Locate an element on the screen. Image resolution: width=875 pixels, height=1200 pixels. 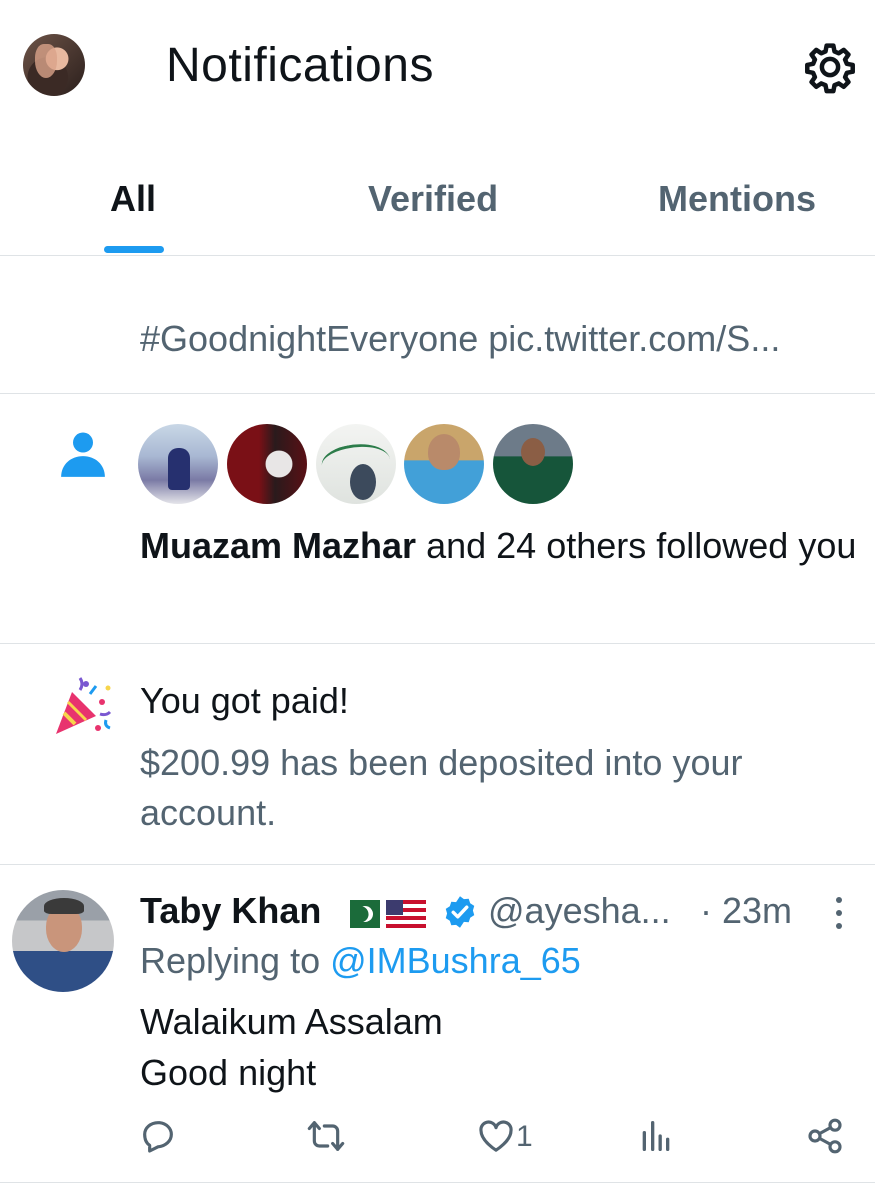
follow-notification-rest: and 24 others followed you is located at coordinates (636, 545).